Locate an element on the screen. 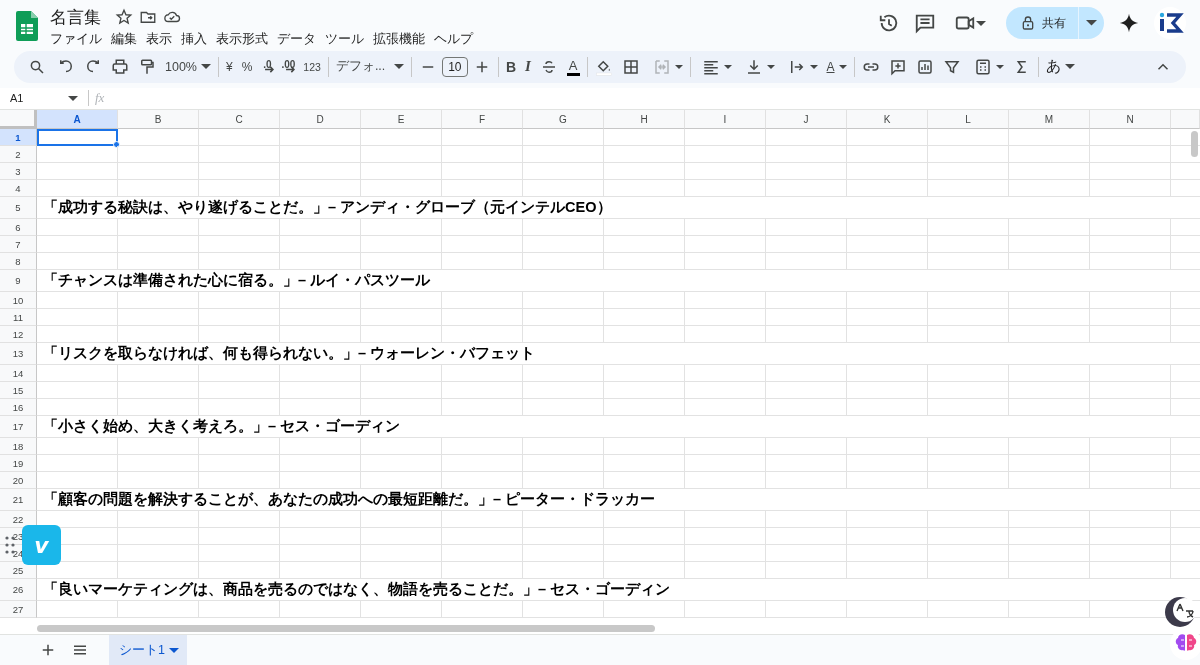 Image resolution: width=1200 pixels, height=665 pixels. column-header: K is located at coordinates (887, 120).